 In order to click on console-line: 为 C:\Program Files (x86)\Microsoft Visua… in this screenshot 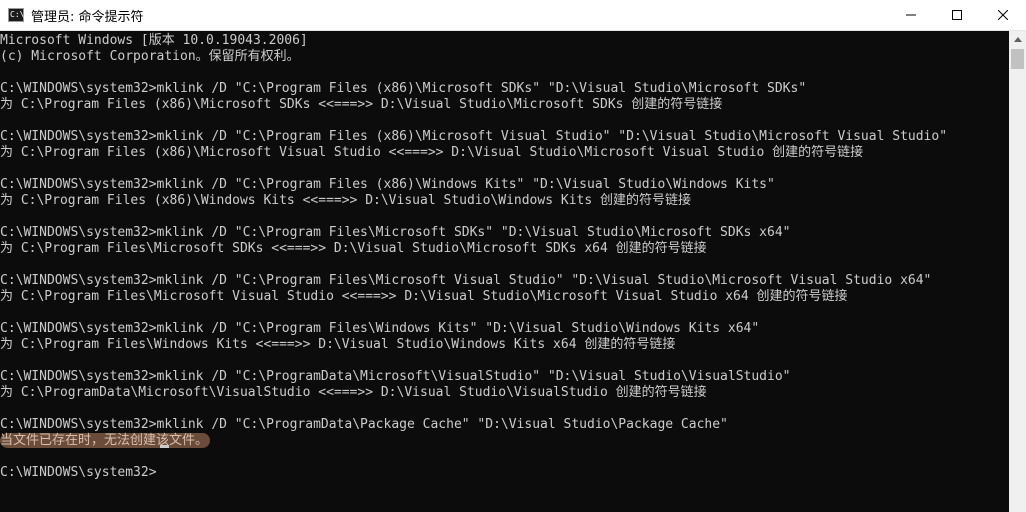, I will do `click(432, 152)`.